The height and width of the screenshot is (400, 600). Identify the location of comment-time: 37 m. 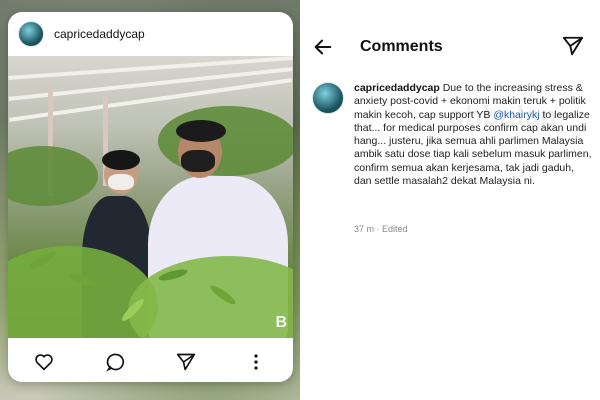
(364, 229).